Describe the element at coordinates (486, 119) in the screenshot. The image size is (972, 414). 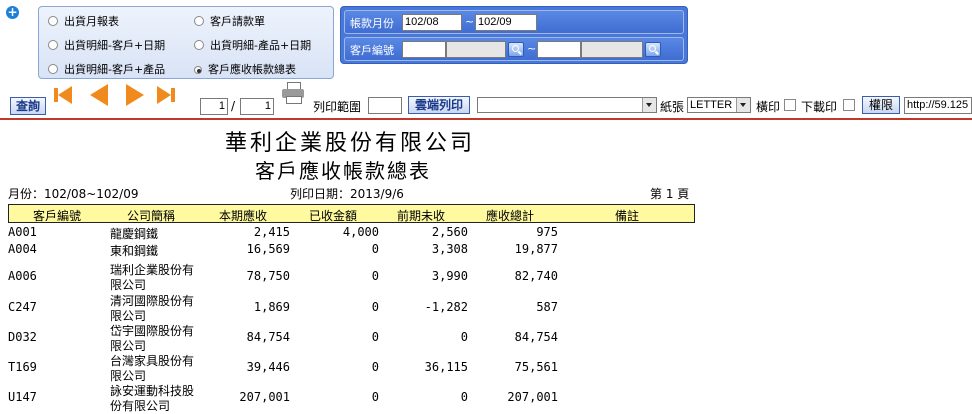
I see `divider-line` at that location.